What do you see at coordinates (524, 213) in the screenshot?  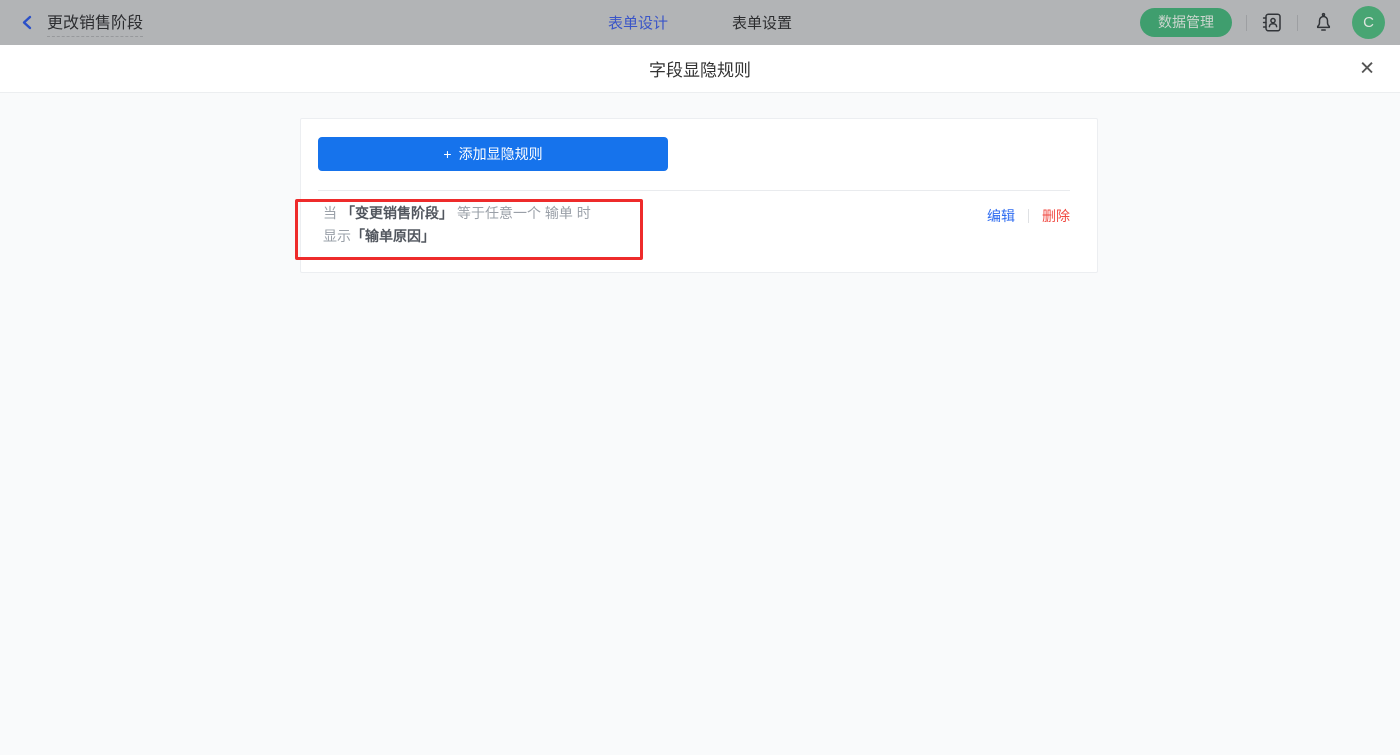 I see `rule-condition: 等于任意一个 输单 时` at bounding box center [524, 213].